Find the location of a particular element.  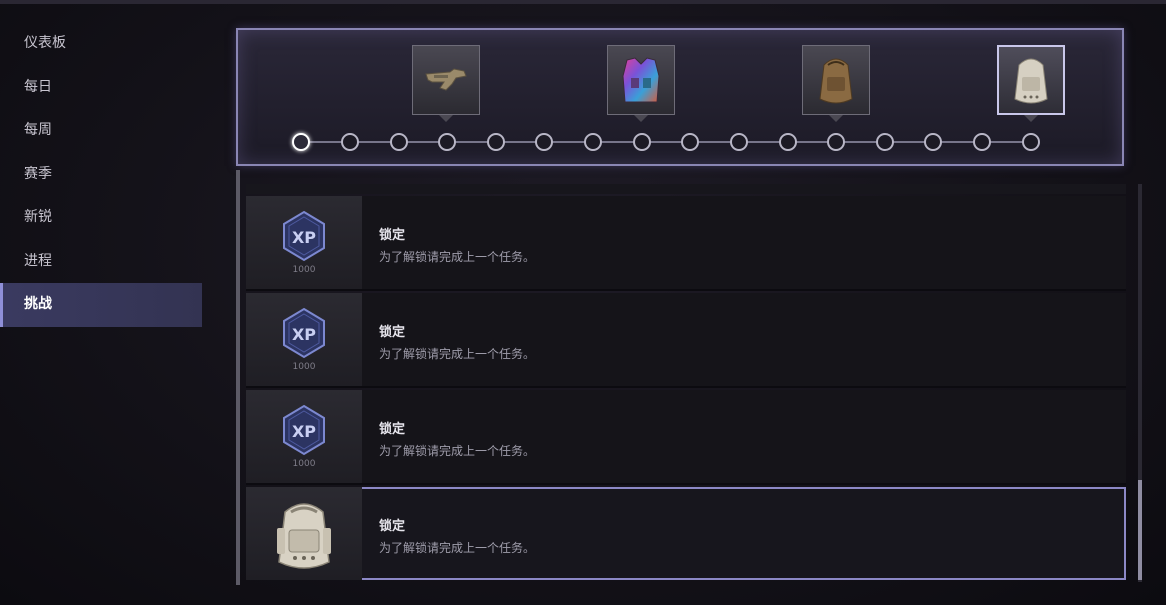

backpack-brown-icon is located at coordinates (836, 81).